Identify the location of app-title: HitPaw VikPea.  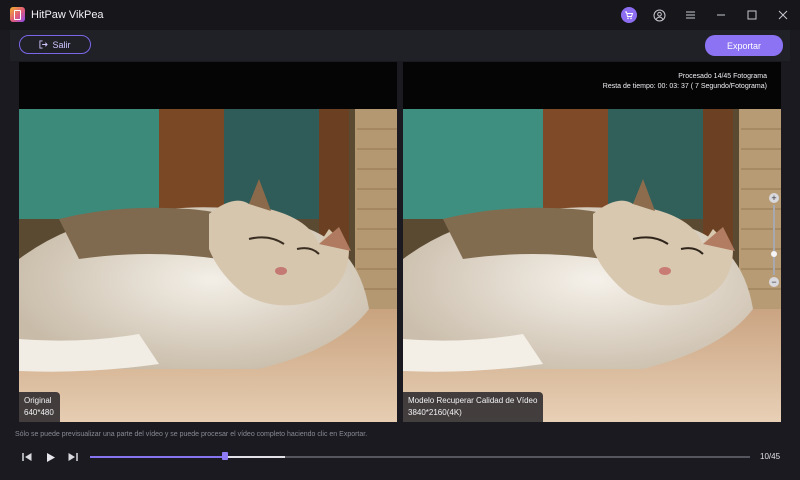
(67, 15).